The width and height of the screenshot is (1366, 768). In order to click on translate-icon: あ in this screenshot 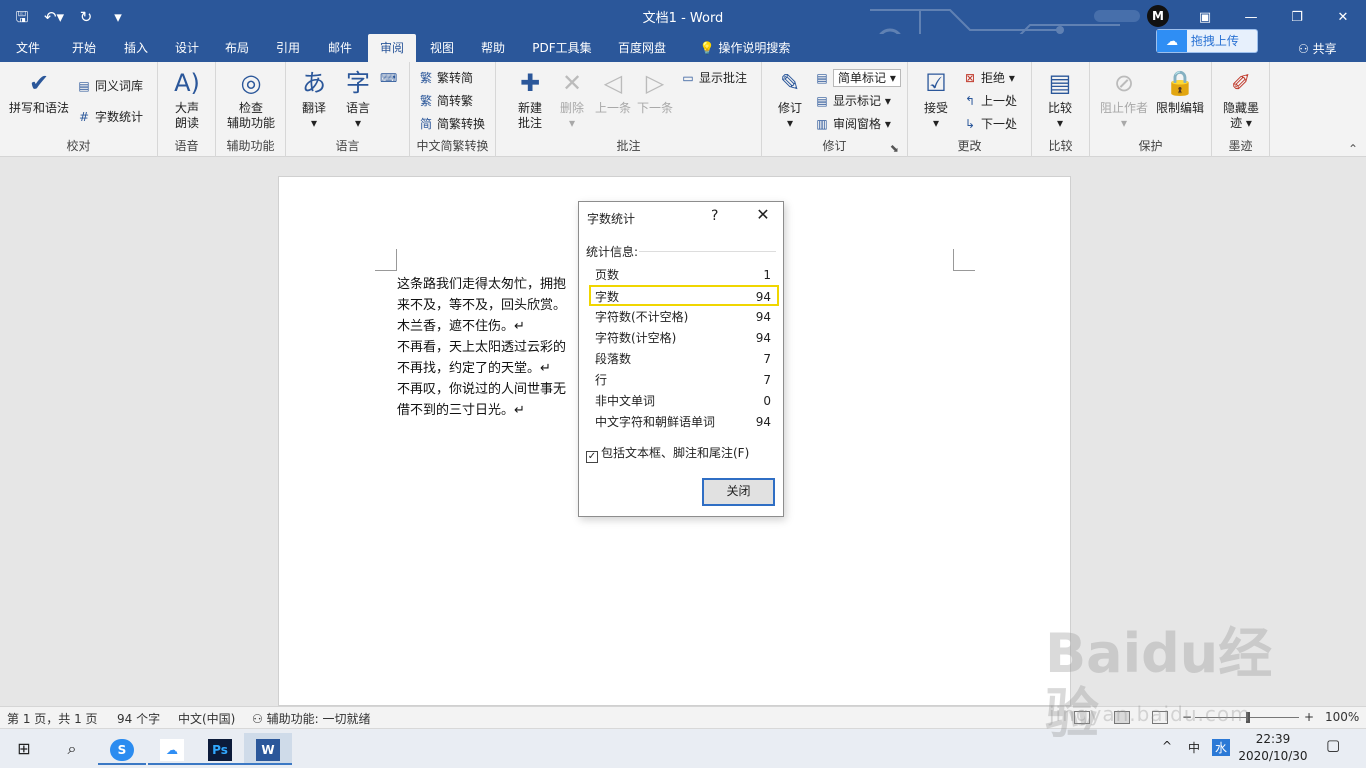, I will do `click(314, 83)`.